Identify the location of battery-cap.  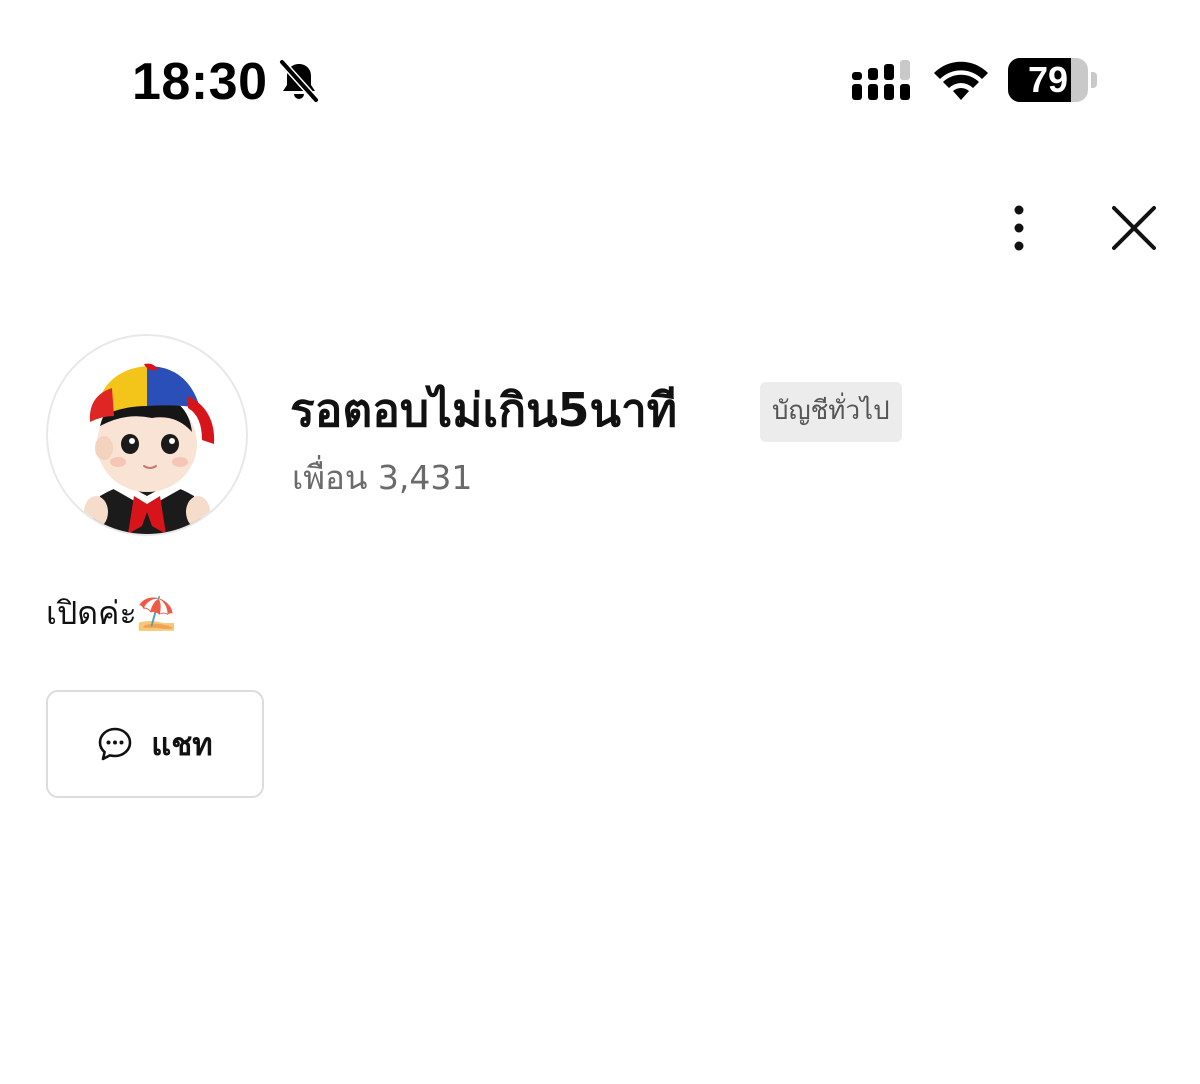
(1094, 80).